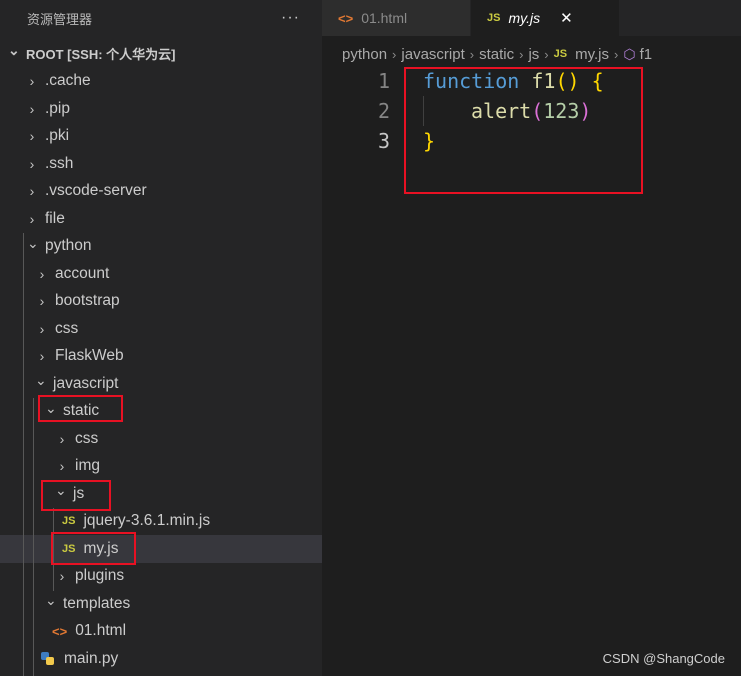  I want to click on line-number: 3, so click(383, 141).